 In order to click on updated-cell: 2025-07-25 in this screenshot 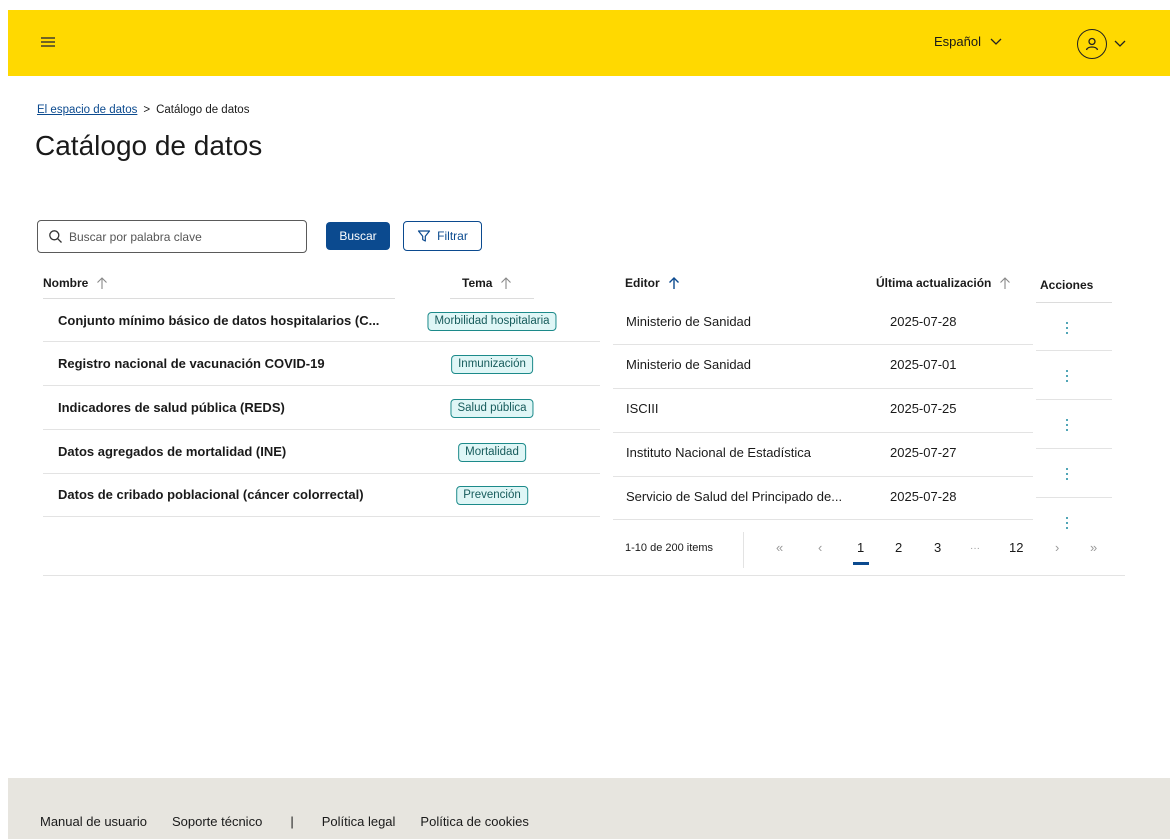, I will do `click(923, 408)`.